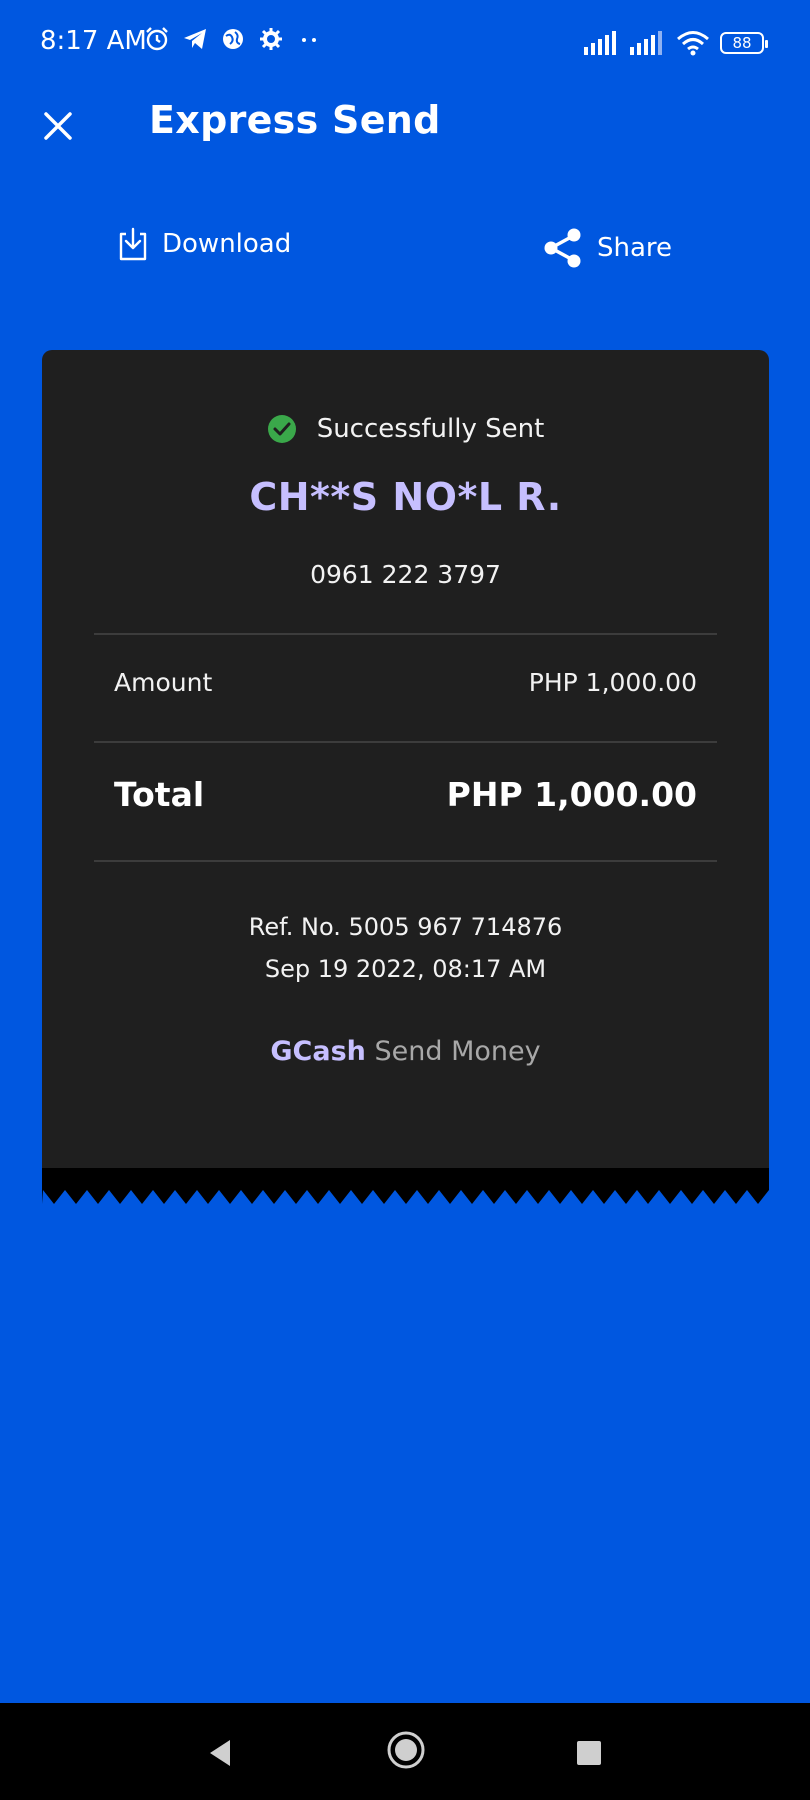  Describe the element at coordinates (406, 1750) in the screenshot. I see `home-icon` at that location.